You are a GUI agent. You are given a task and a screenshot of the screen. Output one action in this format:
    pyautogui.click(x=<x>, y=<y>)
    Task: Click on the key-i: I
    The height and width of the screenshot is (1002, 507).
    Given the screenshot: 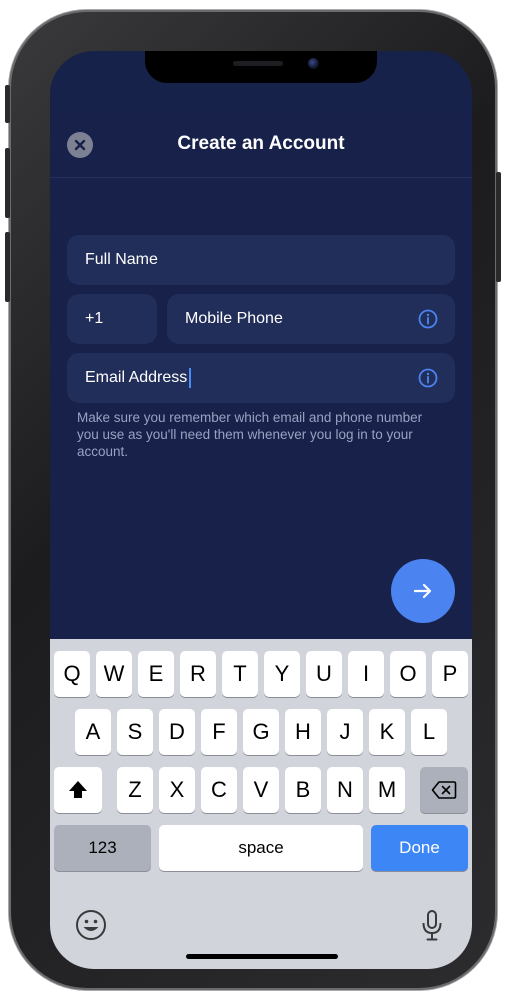 What is the action you would take?
    pyautogui.click(x=366, y=674)
    